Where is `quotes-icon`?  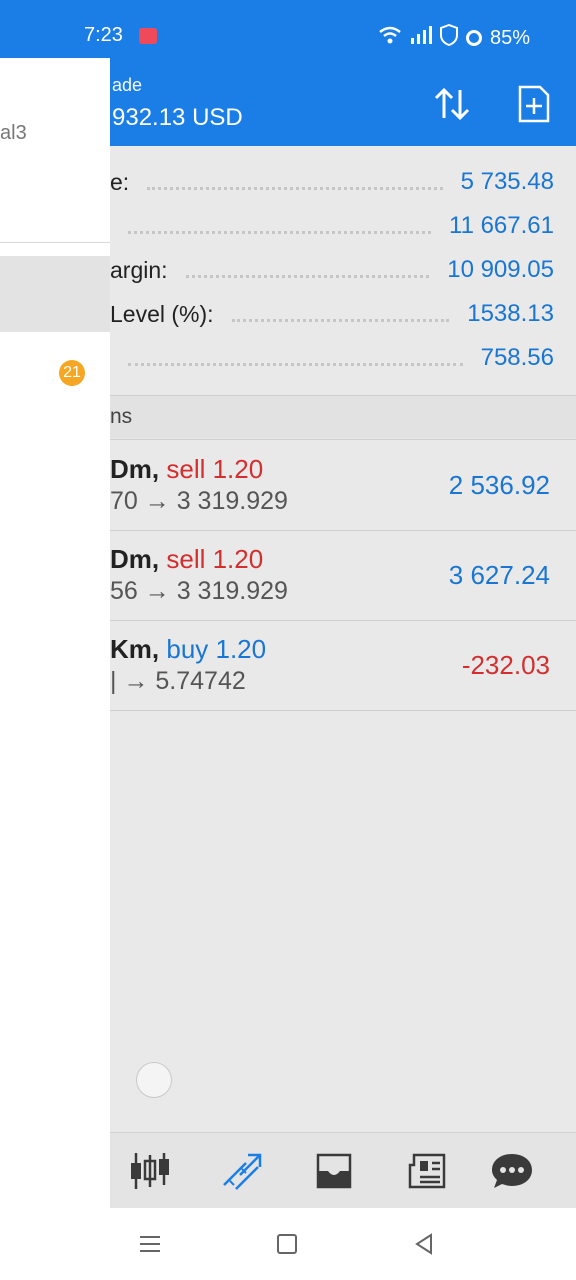 quotes-icon is located at coordinates (150, 1171).